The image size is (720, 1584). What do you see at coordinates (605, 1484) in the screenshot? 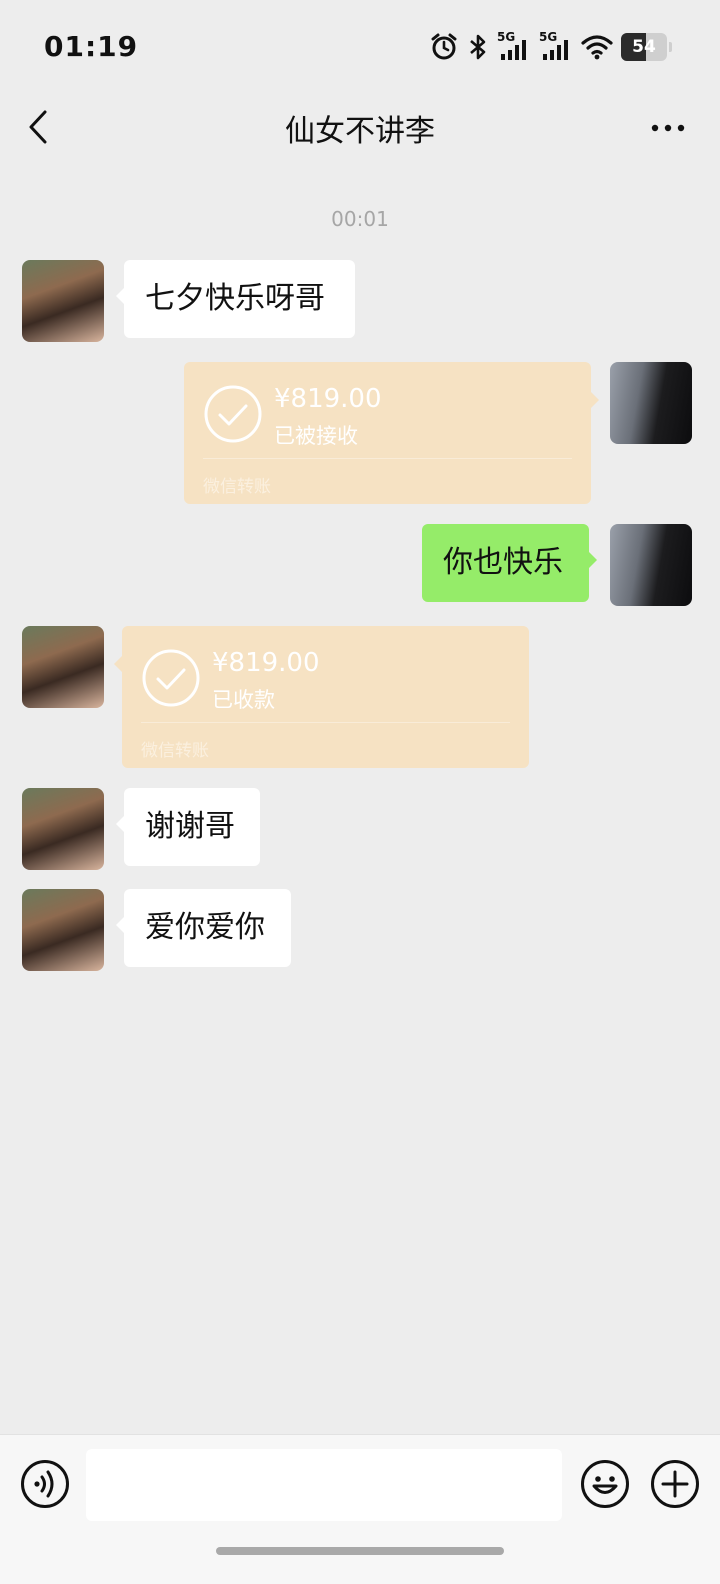
I see `emoji-icon` at bounding box center [605, 1484].